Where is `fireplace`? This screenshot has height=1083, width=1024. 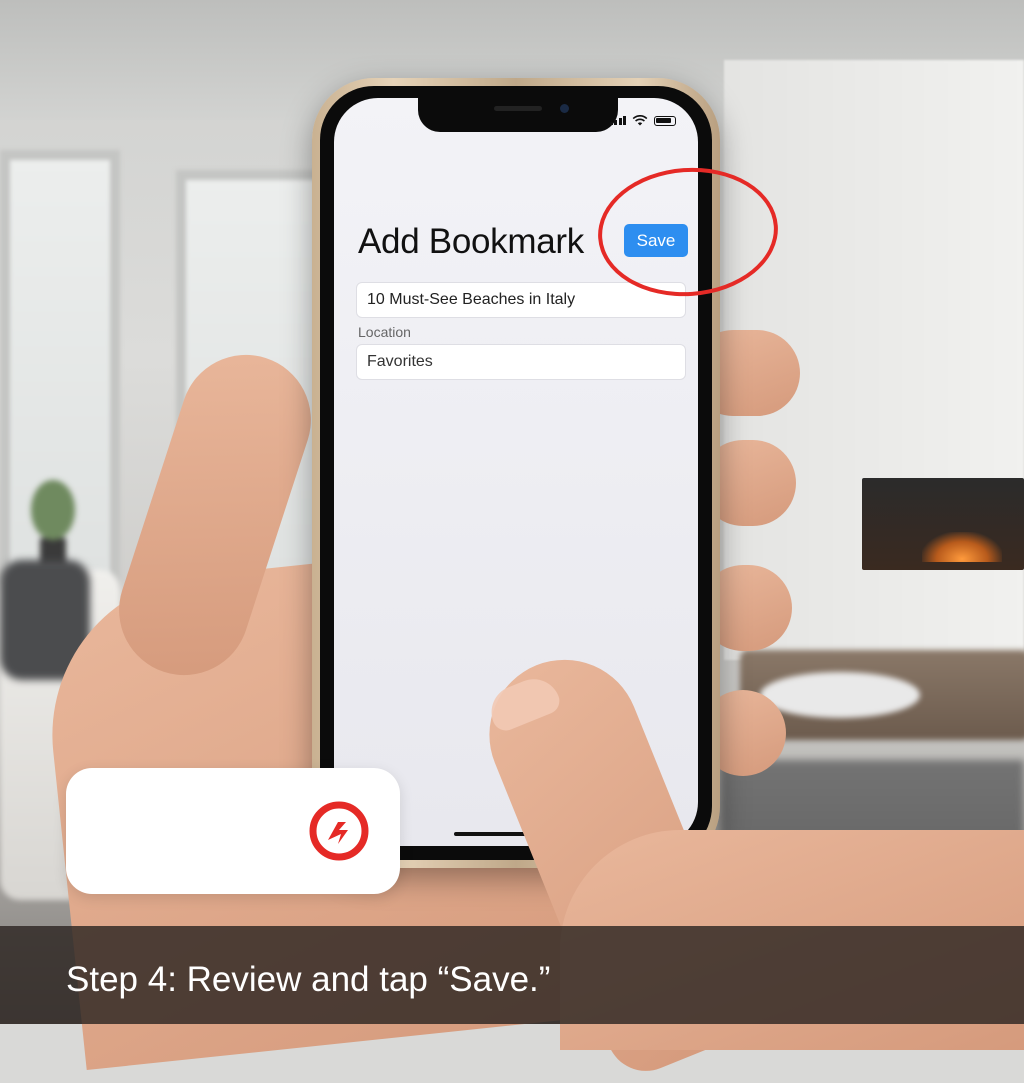 fireplace is located at coordinates (943, 524).